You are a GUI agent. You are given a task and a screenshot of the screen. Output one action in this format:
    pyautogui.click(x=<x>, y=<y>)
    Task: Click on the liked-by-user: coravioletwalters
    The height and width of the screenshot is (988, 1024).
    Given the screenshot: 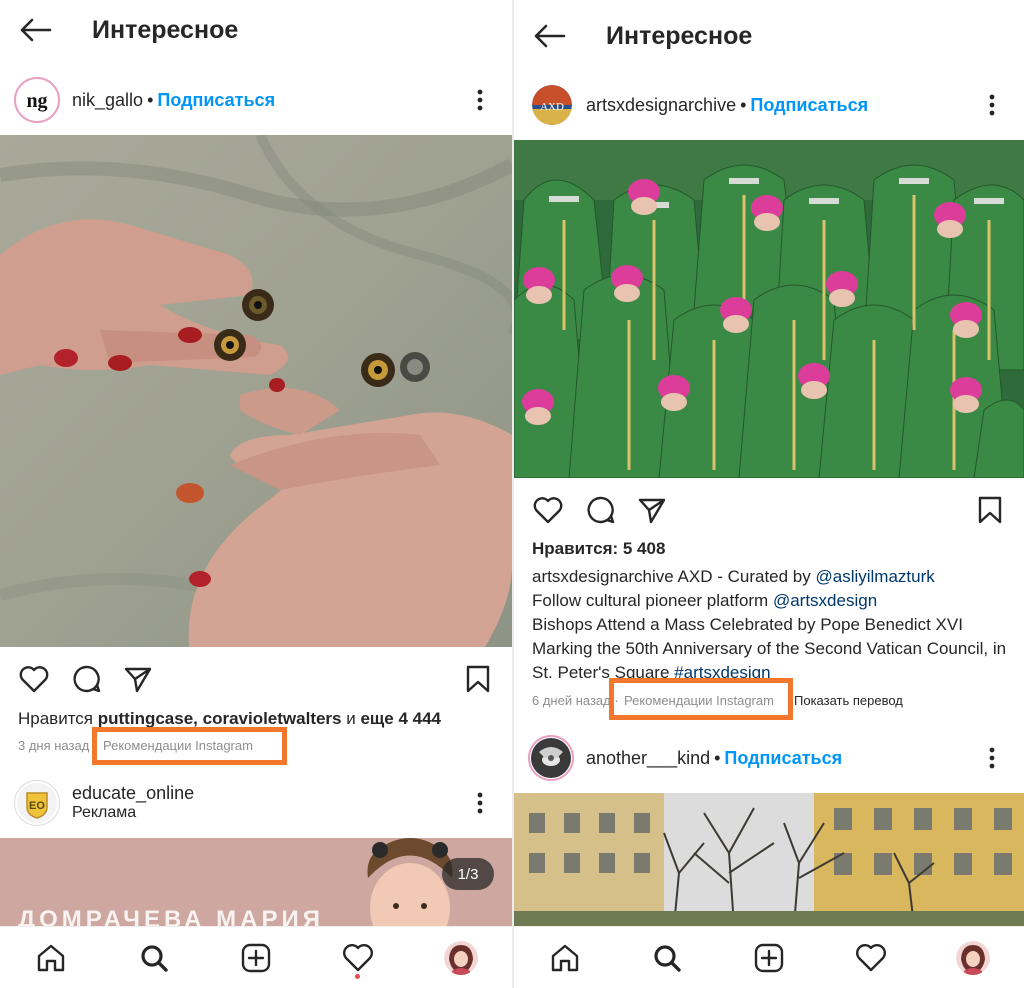 What is the action you would take?
    pyautogui.click(x=272, y=718)
    